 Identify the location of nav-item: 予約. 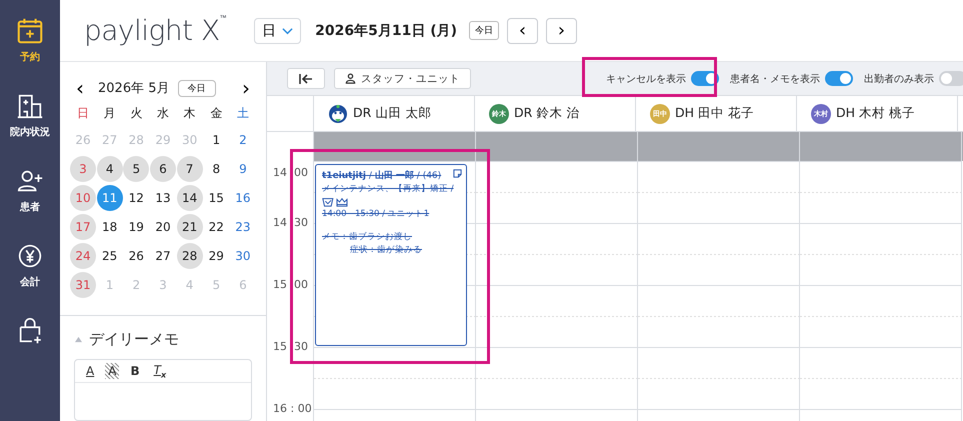
(30, 40).